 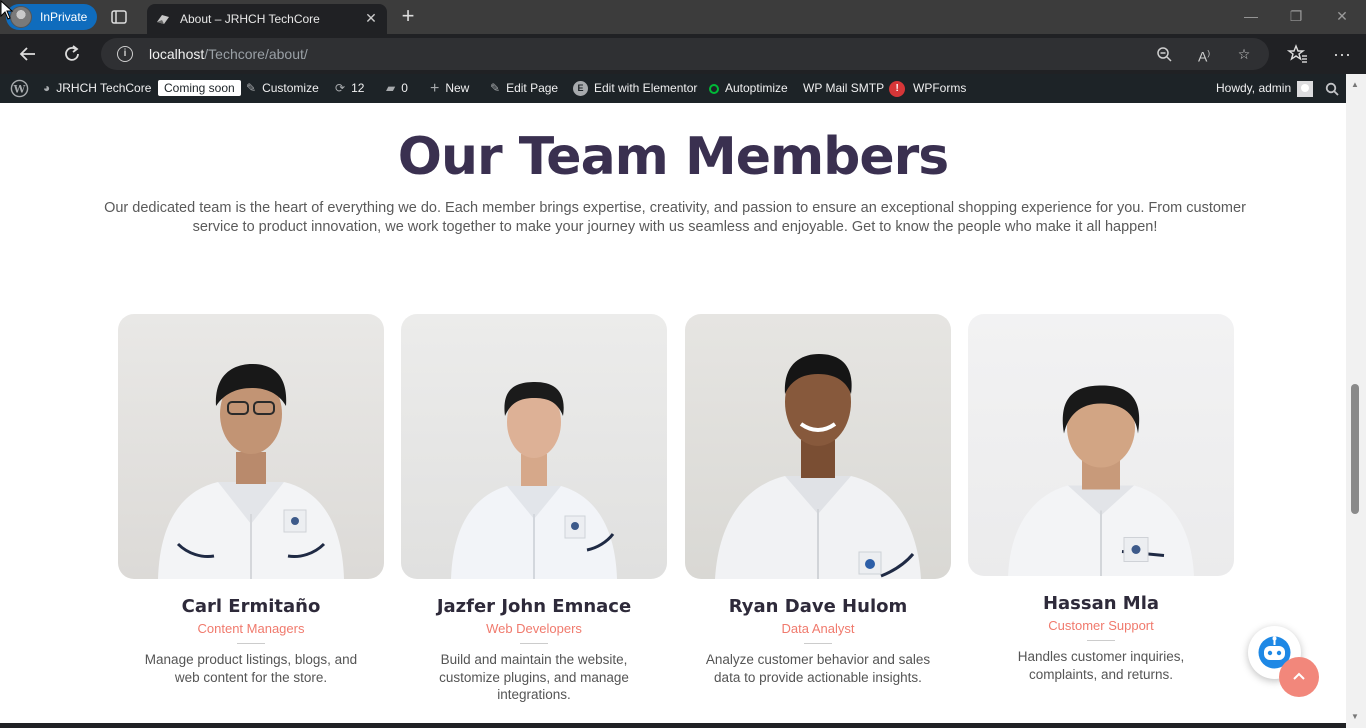 I want to click on refresh-icon, so click(x=72, y=54).